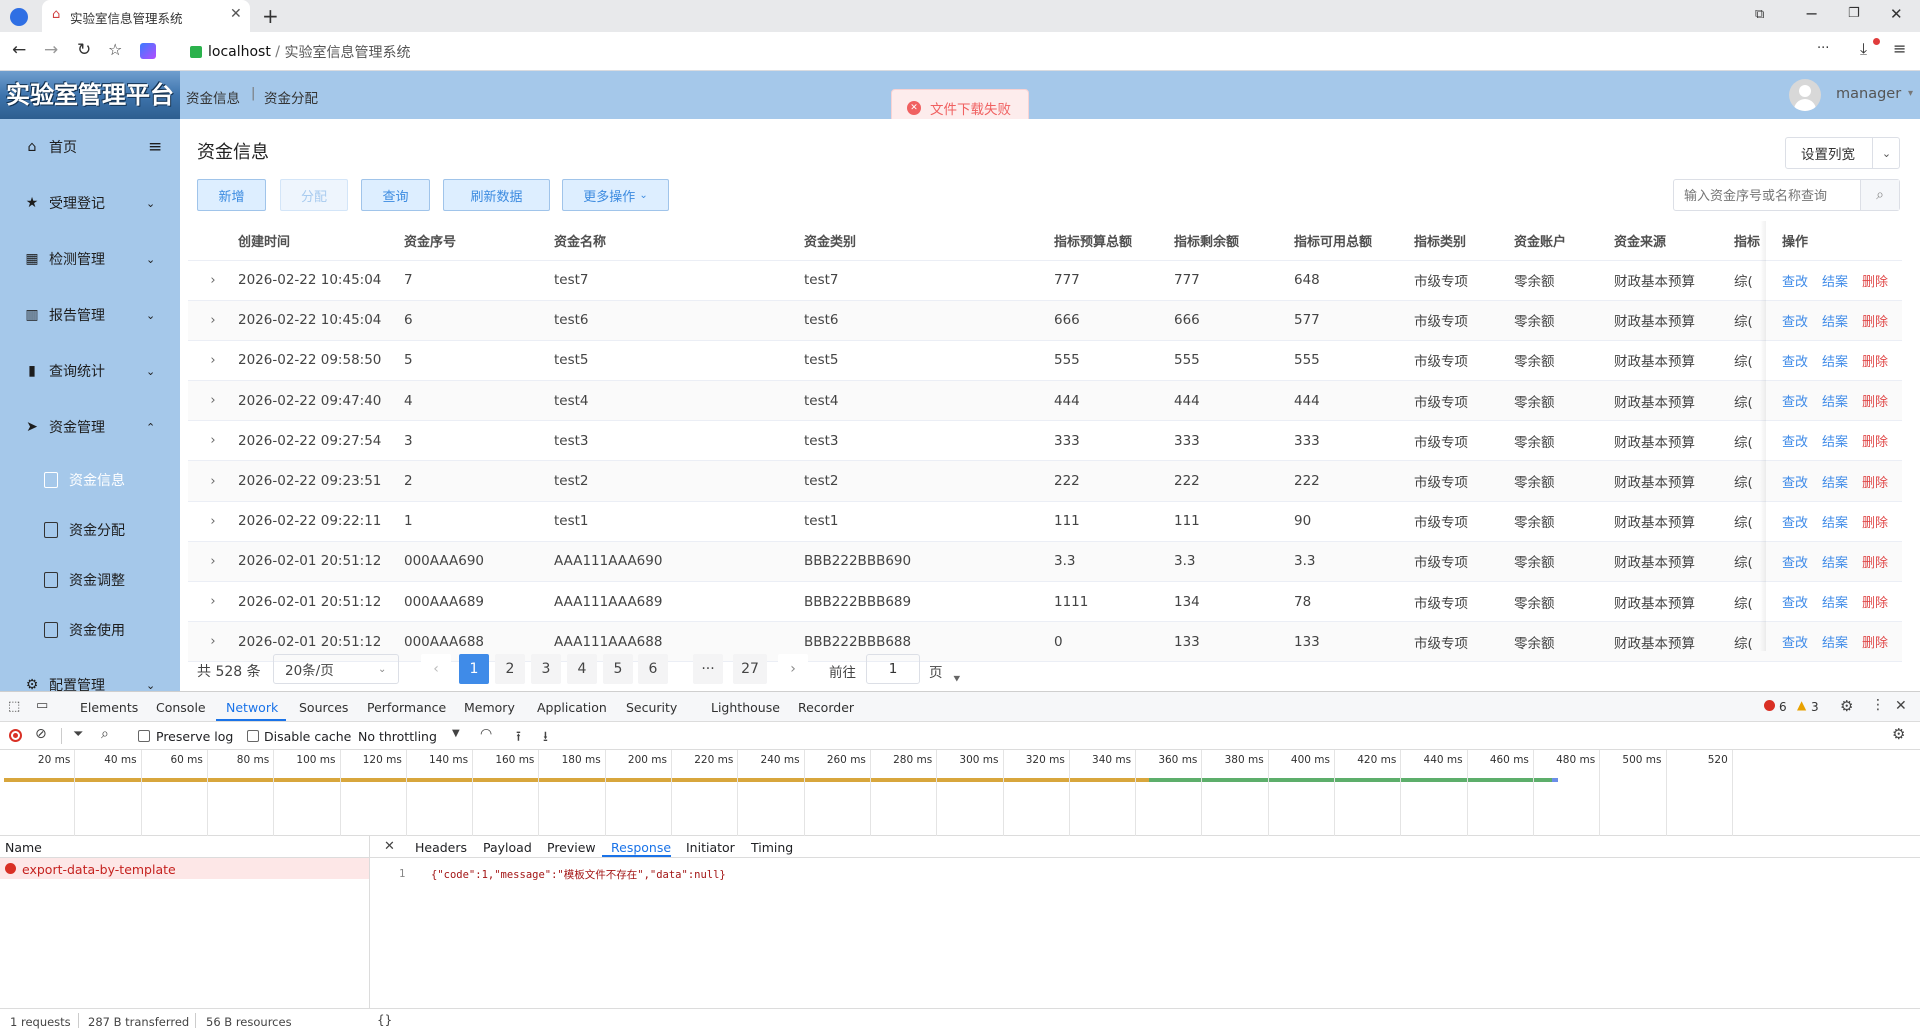 This screenshot has height=1032, width=1920. Describe the element at coordinates (397, 736) in the screenshot. I see `throttling-select: No throttling` at that location.